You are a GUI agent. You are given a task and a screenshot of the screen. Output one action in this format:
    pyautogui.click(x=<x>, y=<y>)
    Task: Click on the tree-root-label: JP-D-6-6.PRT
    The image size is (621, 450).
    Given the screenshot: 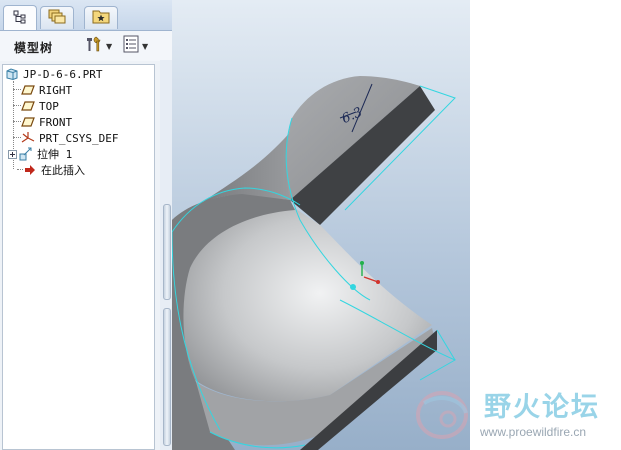 What is the action you would take?
    pyautogui.click(x=63, y=74)
    